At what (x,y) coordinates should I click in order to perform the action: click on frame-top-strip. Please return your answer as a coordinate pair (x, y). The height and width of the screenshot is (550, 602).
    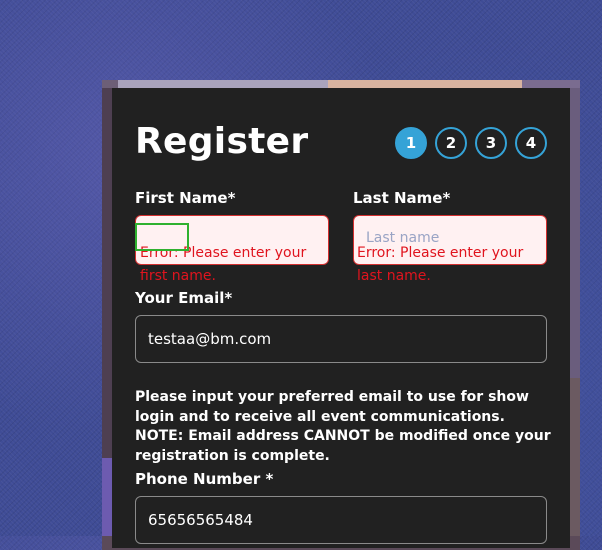
    Looking at the image, I should click on (341, 84).